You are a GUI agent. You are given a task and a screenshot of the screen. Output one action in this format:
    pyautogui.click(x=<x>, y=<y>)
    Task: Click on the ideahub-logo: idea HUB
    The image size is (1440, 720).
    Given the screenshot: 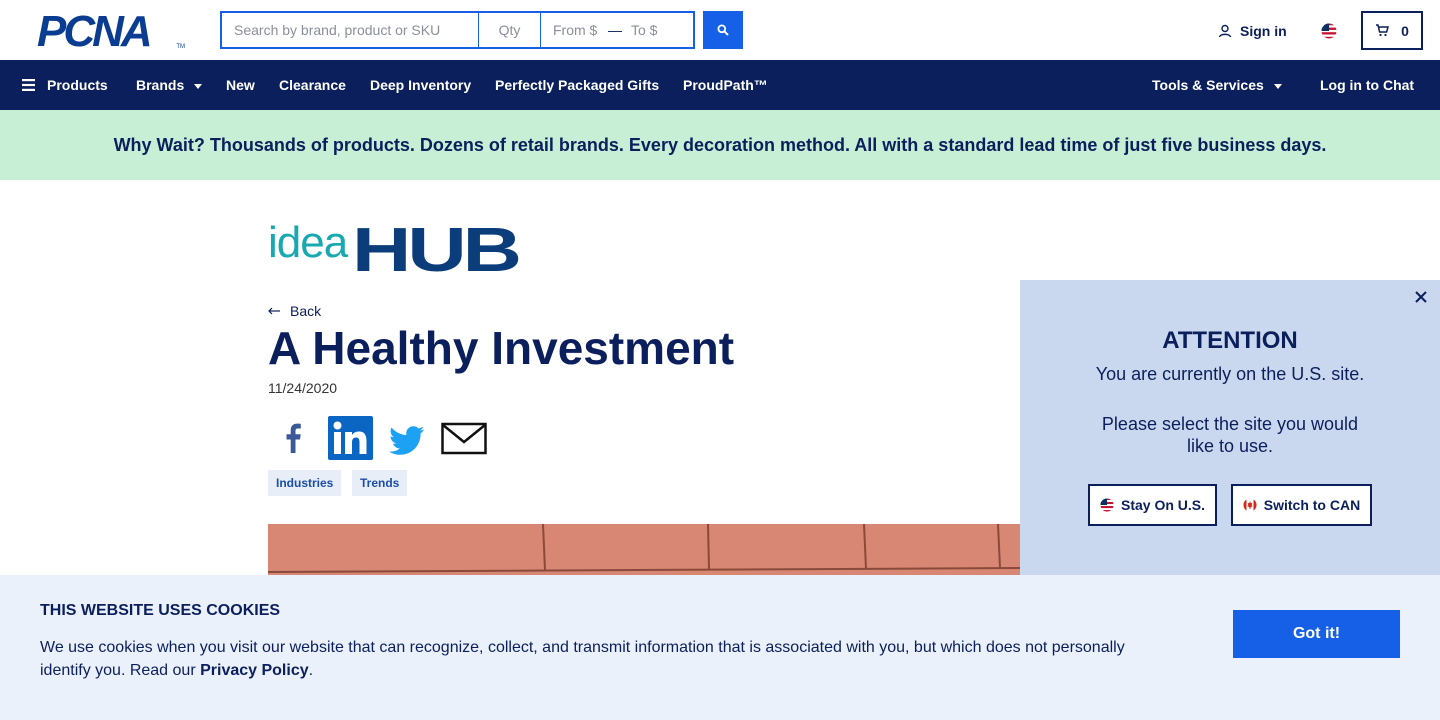 What is the action you would take?
    pyautogui.click(x=394, y=249)
    